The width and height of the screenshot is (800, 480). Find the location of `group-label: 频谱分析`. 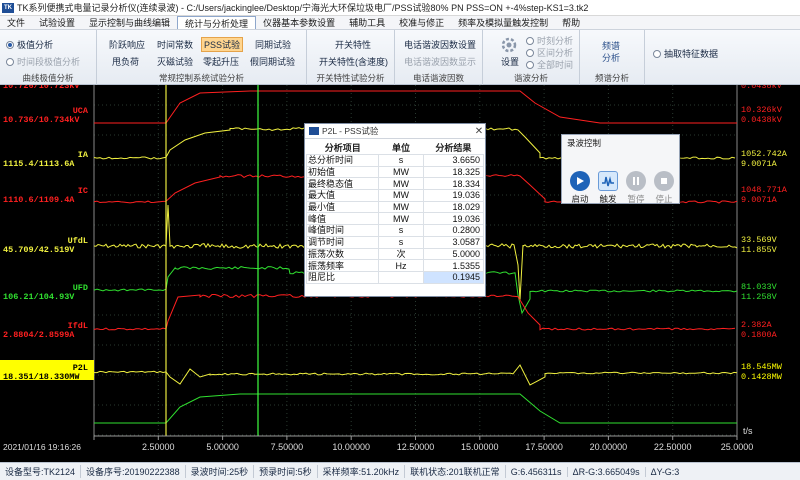

group-label: 频谱分析 is located at coordinates (611, 78).